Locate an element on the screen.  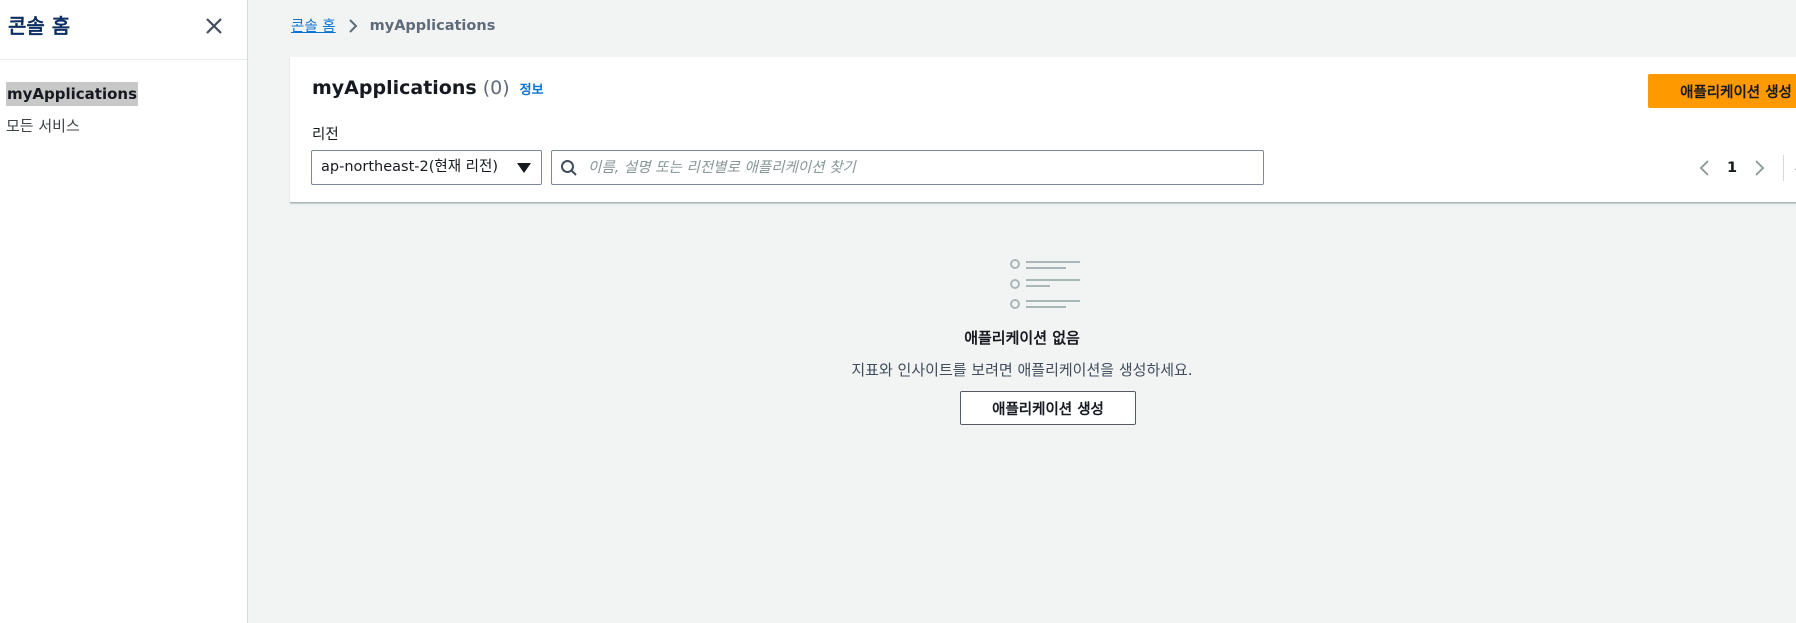
panel-title: myApplications (0) 정보 is located at coordinates (428, 88).